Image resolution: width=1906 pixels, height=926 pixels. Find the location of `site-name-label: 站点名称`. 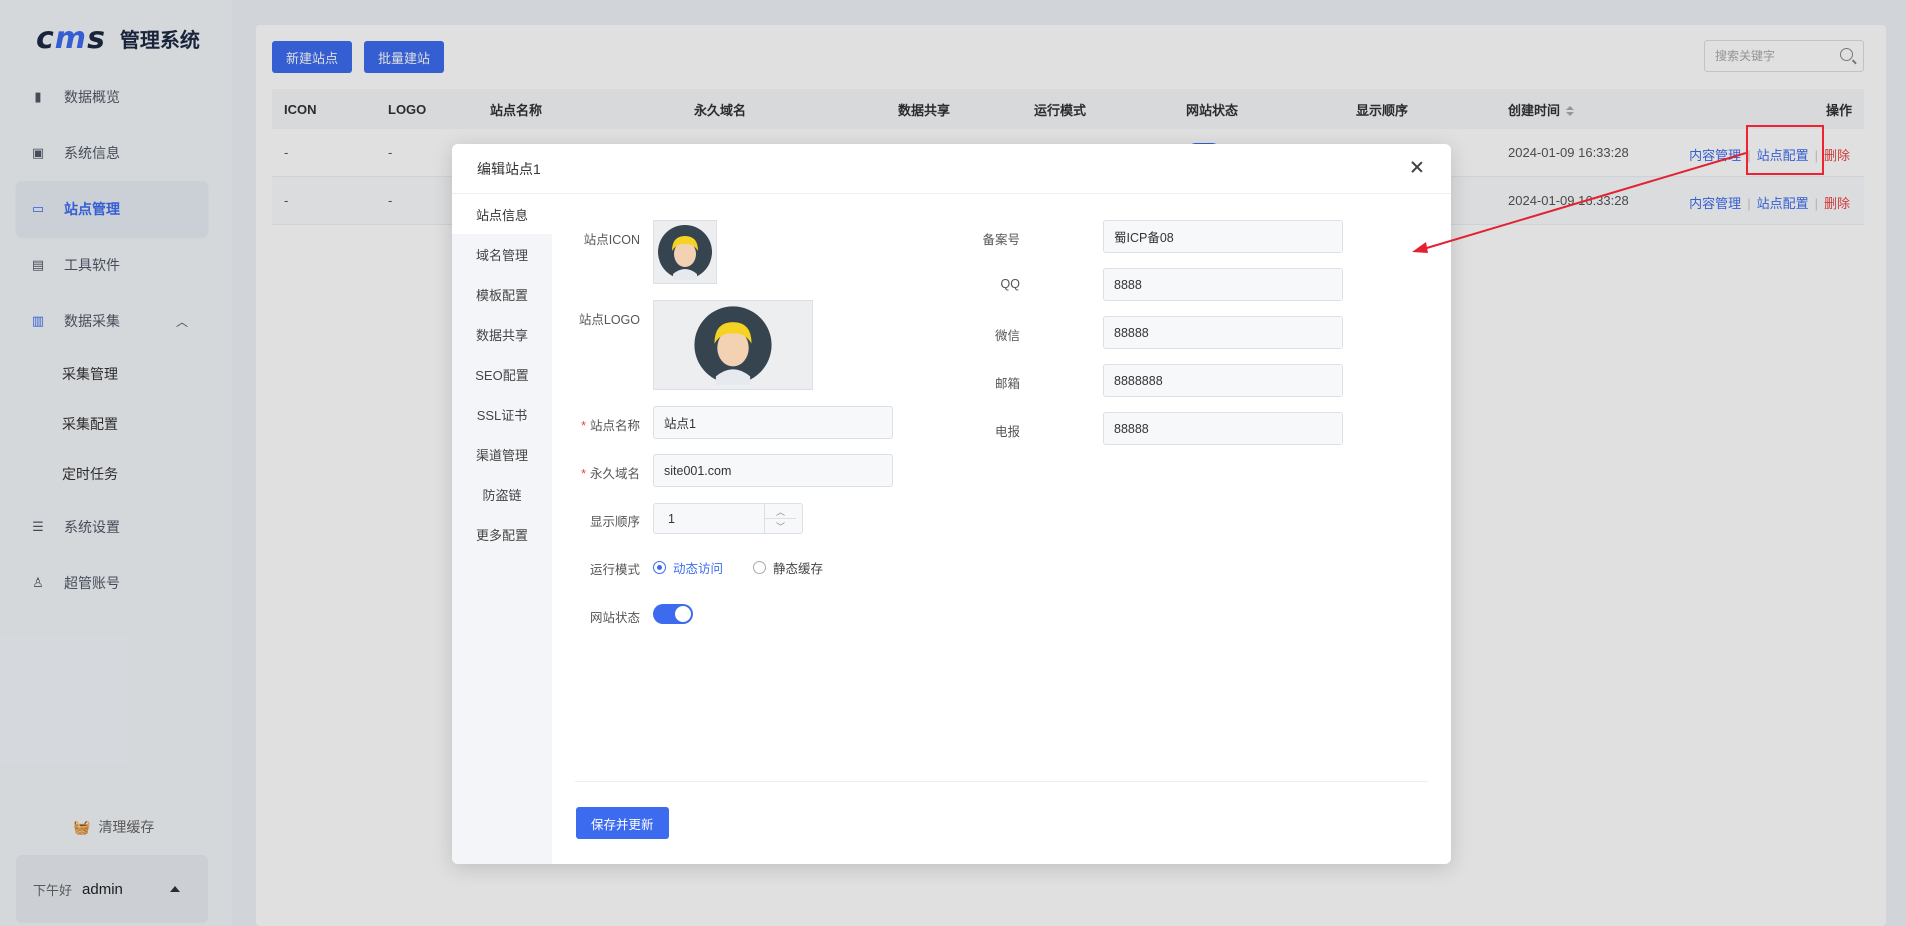

site-name-label: 站点名称 is located at coordinates (595, 424).